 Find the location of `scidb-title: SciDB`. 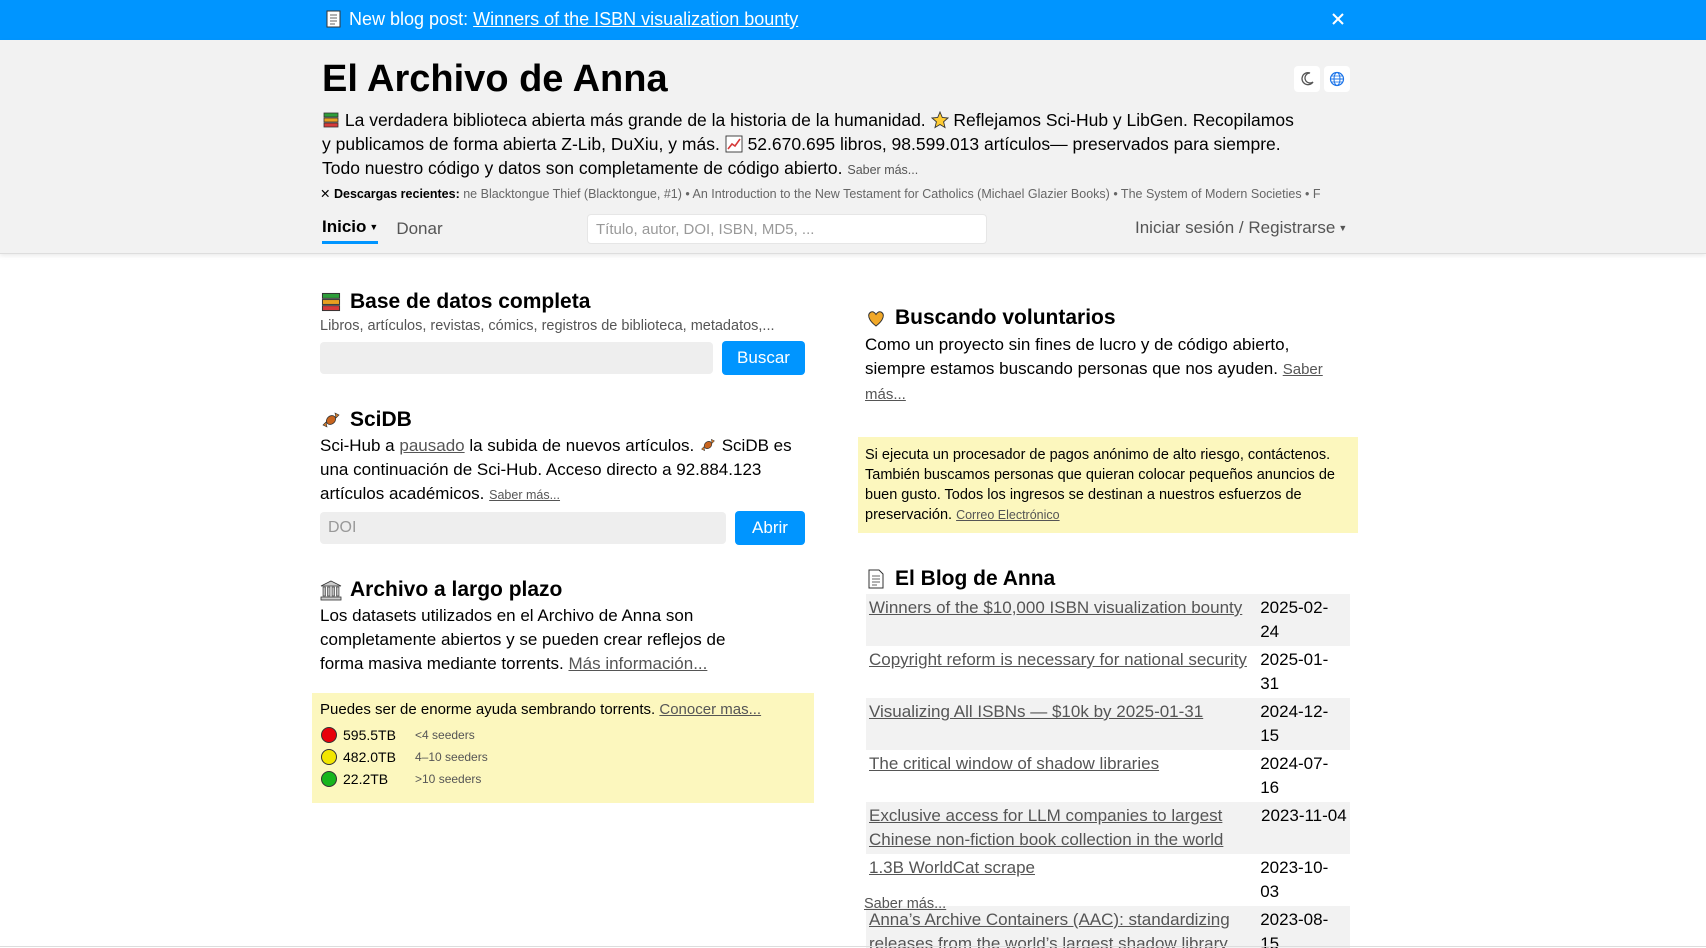

scidb-title: SciDB is located at coordinates (381, 419).